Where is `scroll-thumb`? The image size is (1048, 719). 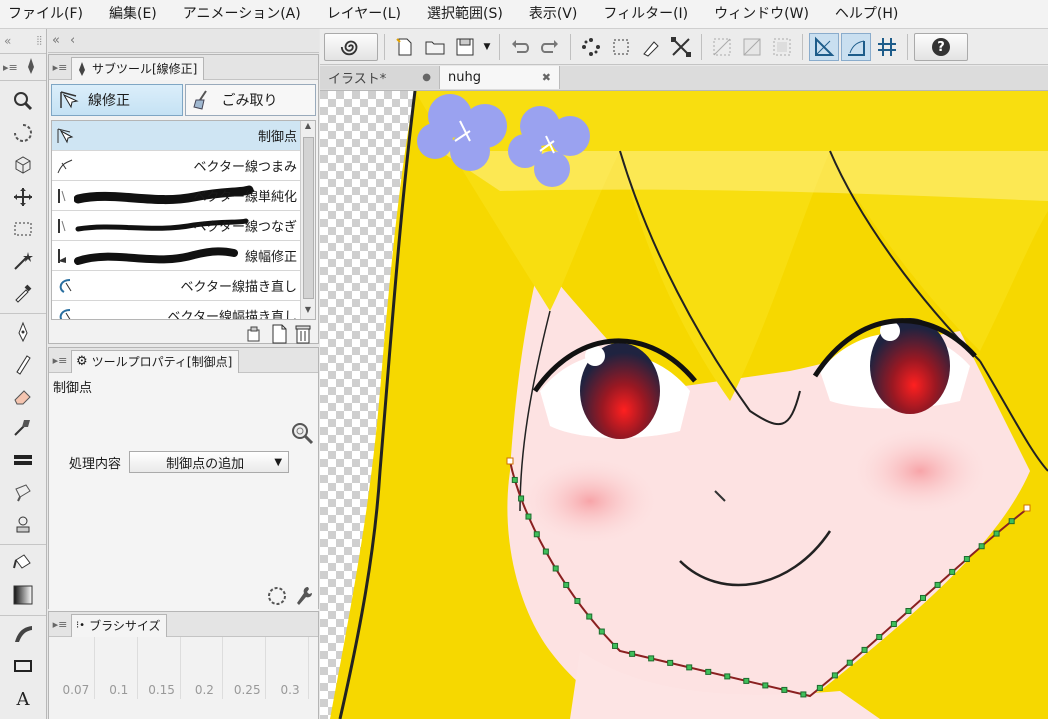 scroll-thumb is located at coordinates (308, 218).